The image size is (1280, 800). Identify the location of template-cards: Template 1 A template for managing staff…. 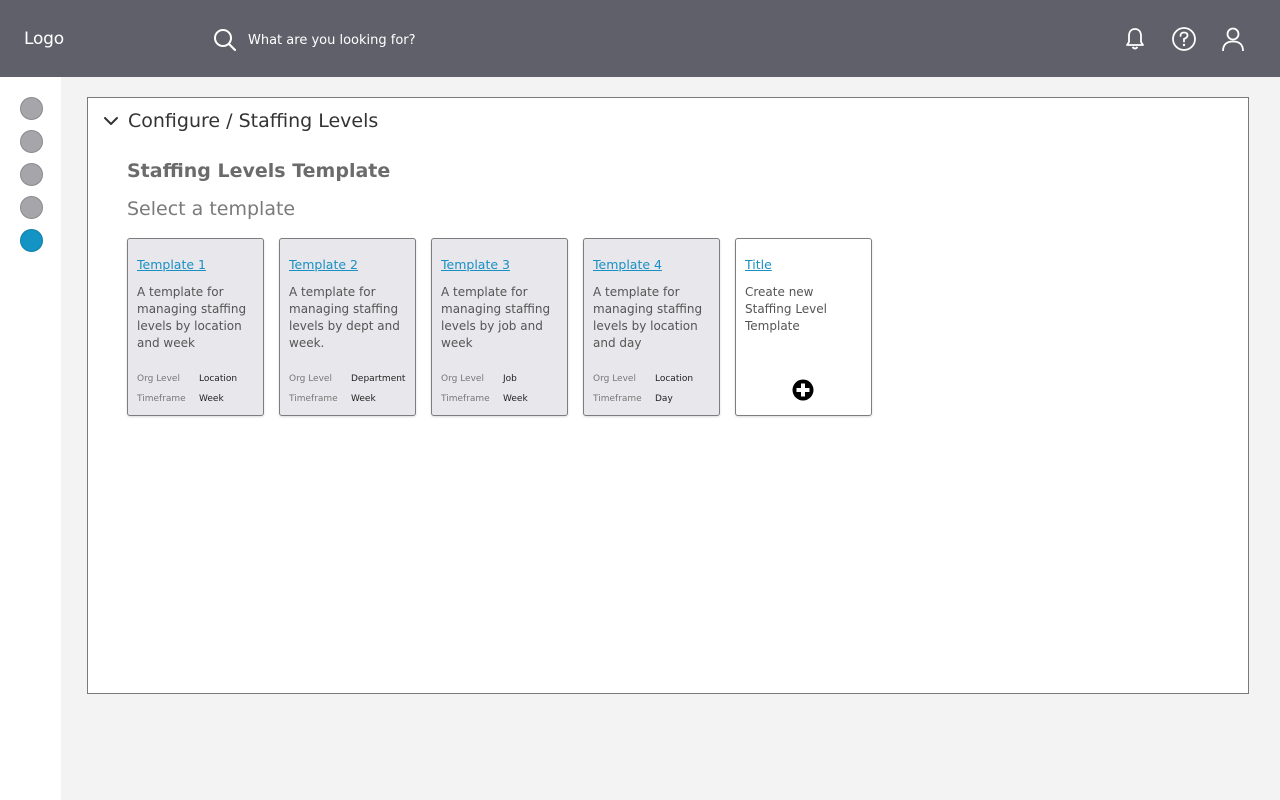
(499, 327).